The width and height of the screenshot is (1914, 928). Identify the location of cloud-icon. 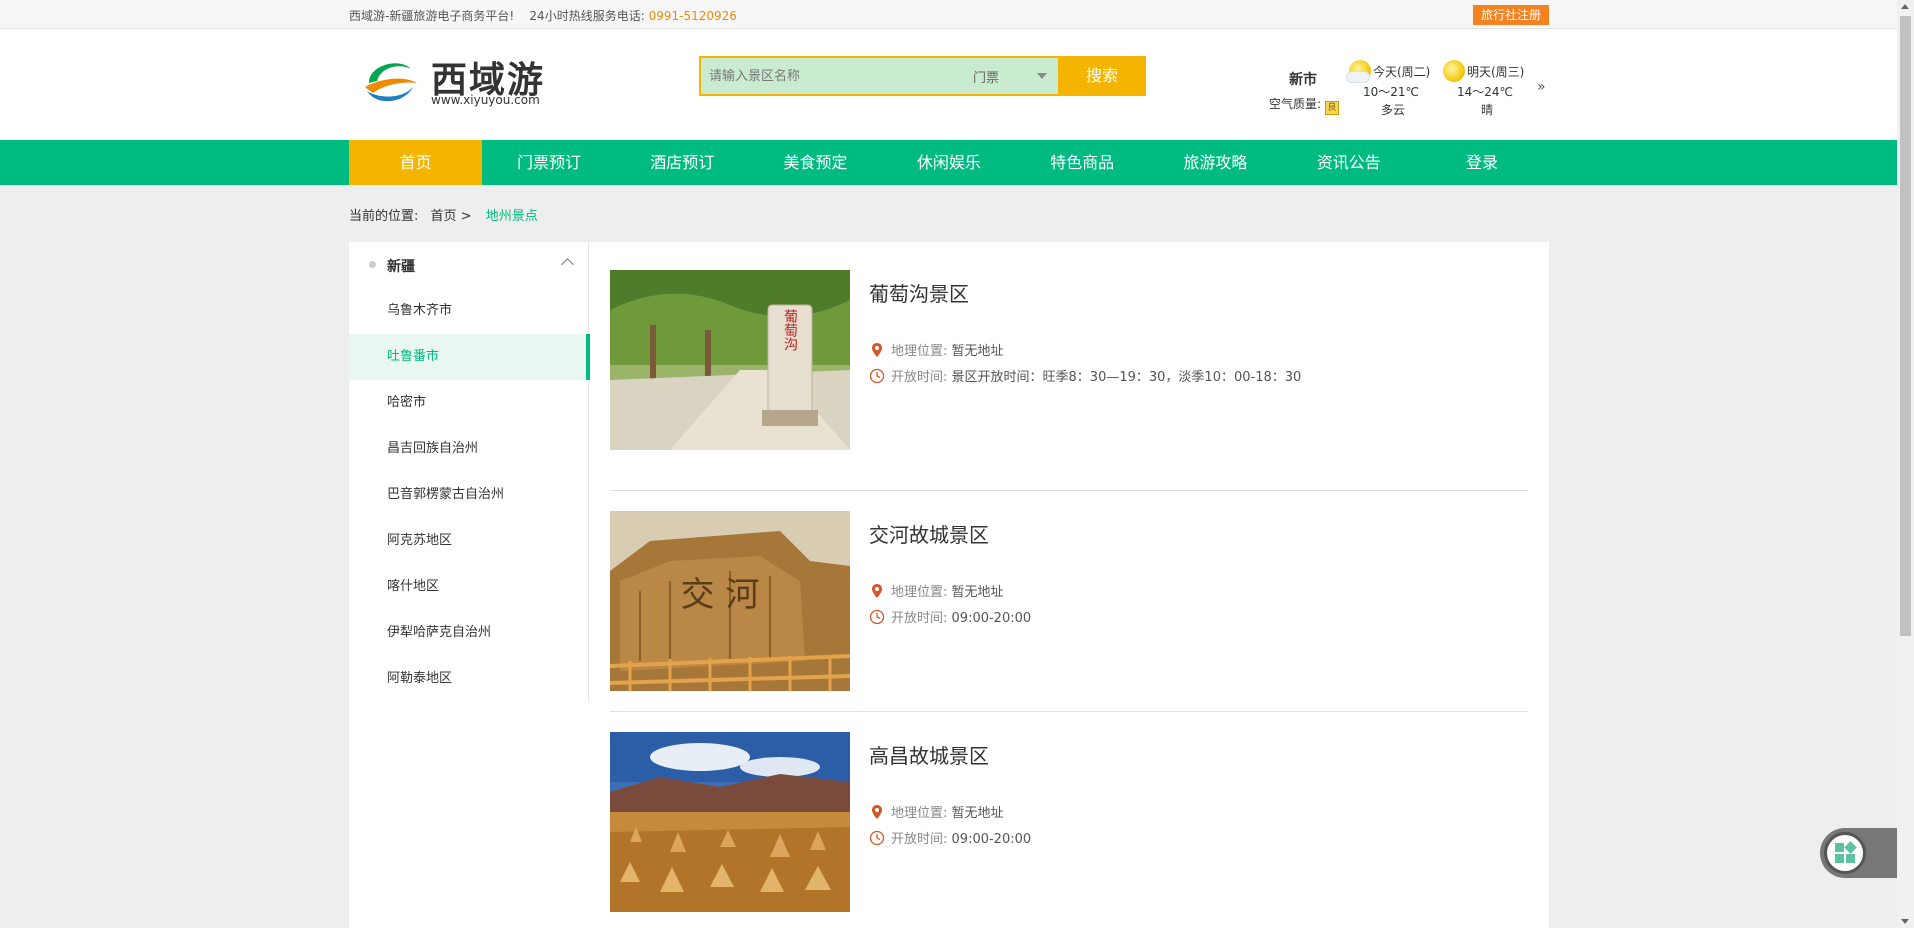
(1358, 77).